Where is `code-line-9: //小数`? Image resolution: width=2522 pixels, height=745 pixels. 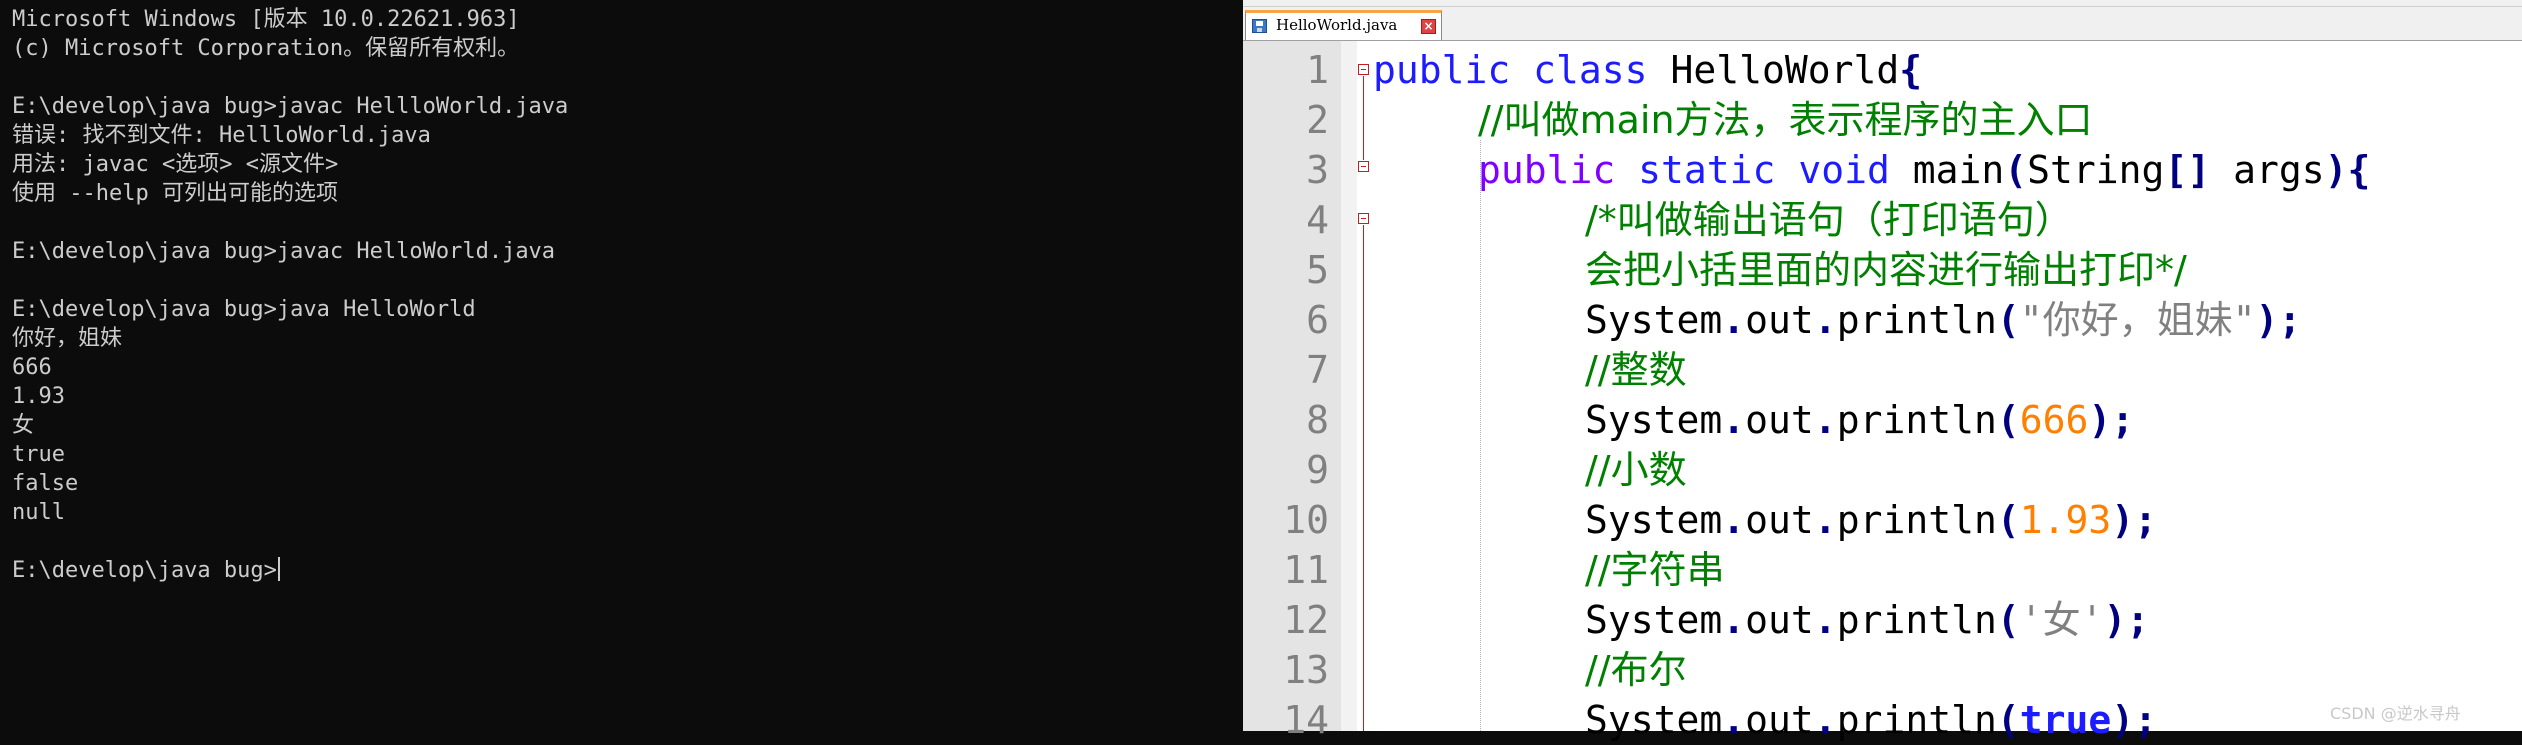 code-line-9: //小数 is located at coordinates (1636, 470).